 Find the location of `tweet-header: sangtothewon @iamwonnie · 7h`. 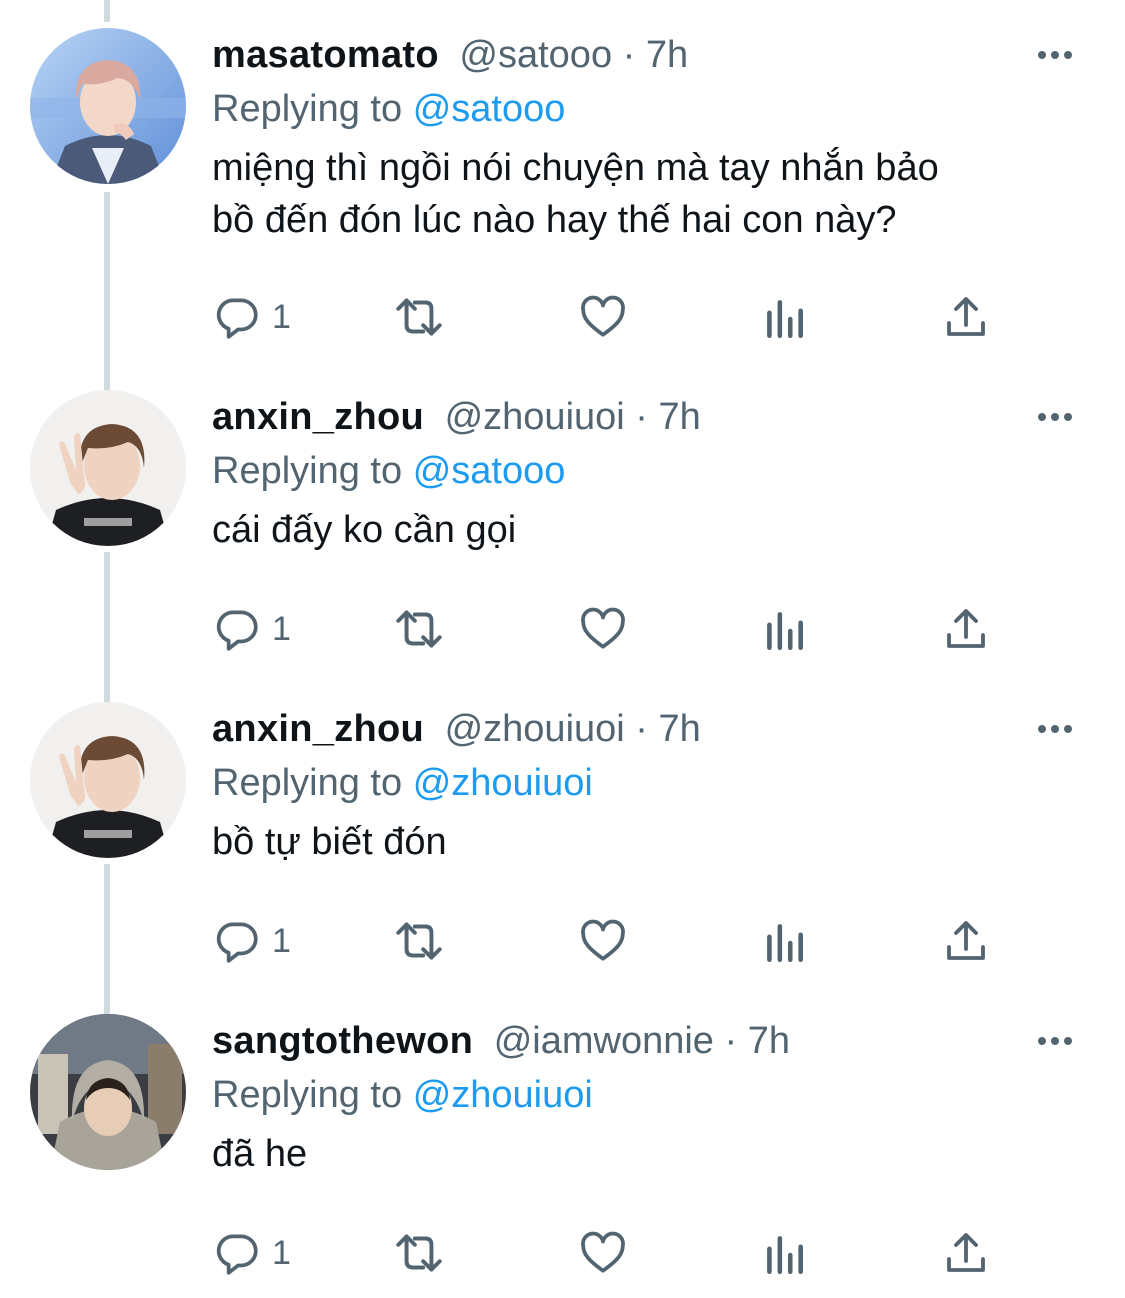

tweet-header: sangtothewon @iamwonnie · 7h is located at coordinates (648, 1041).